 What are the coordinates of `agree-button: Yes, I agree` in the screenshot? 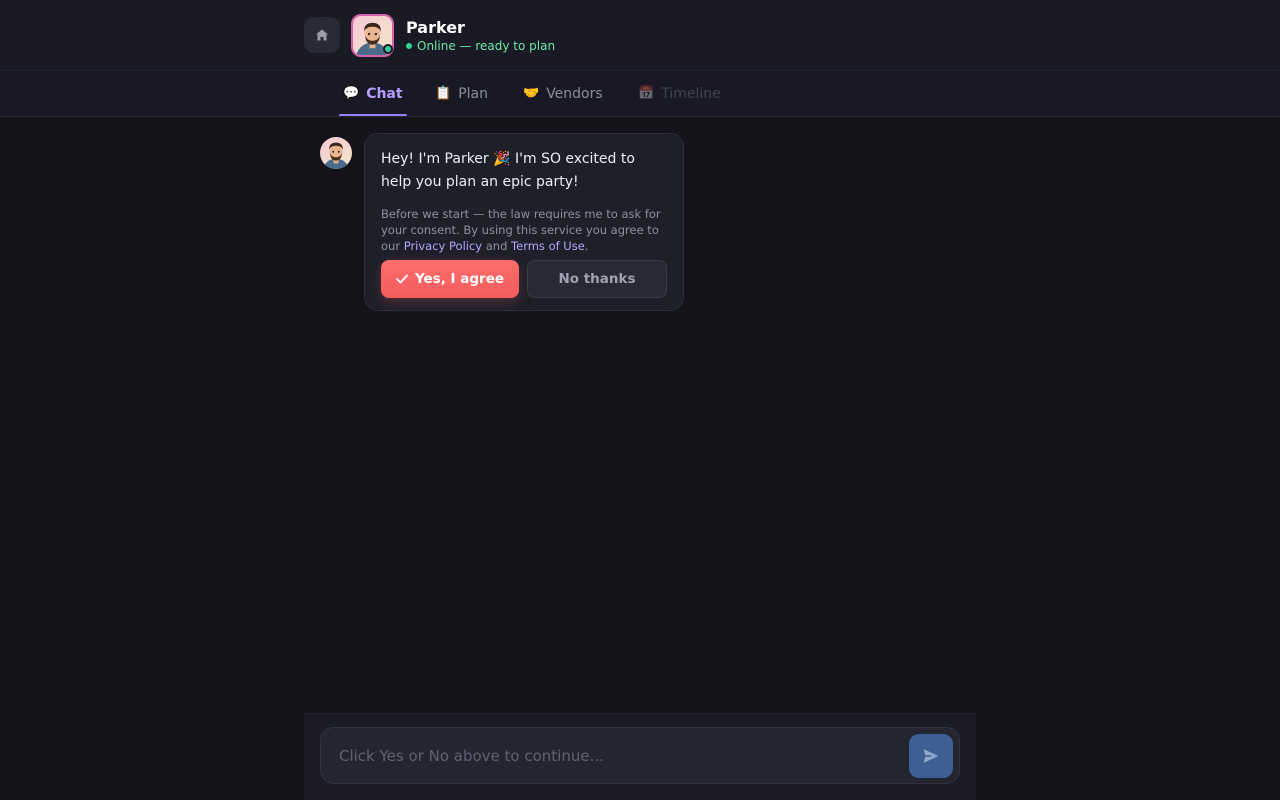 It's located at (450, 279).